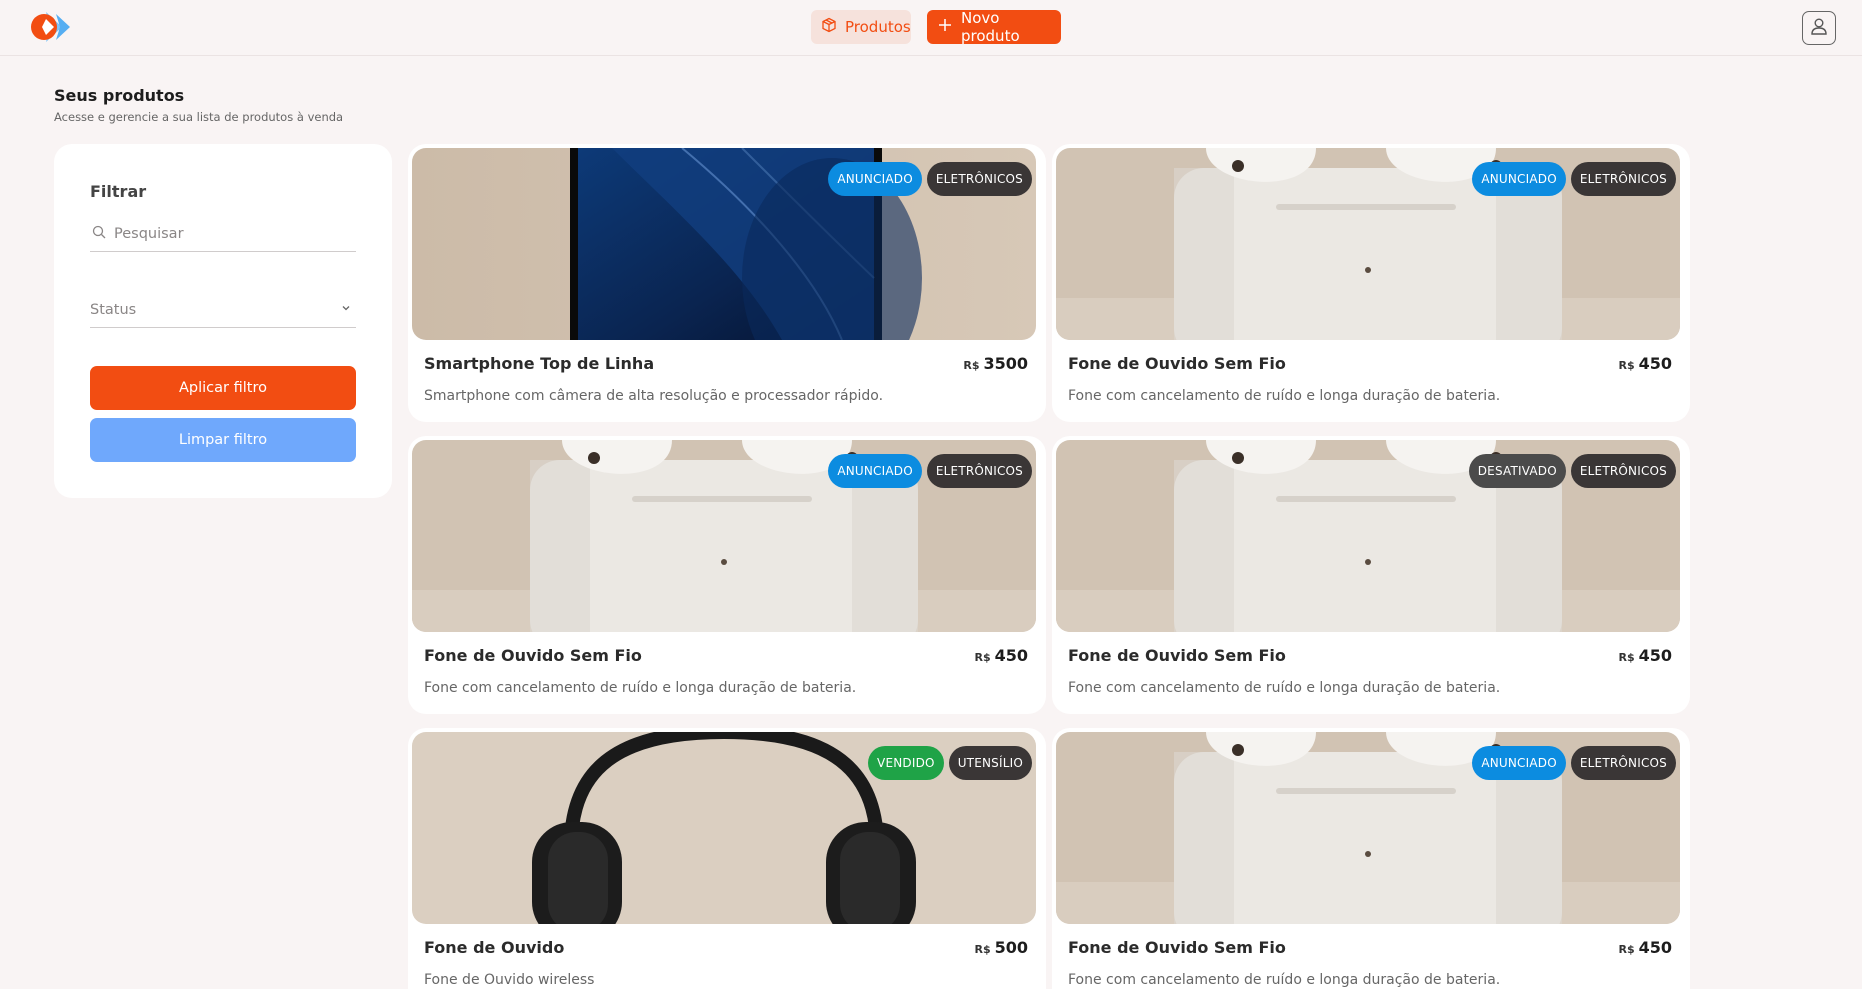  I want to click on nav-products-label: Produtos, so click(878, 27).